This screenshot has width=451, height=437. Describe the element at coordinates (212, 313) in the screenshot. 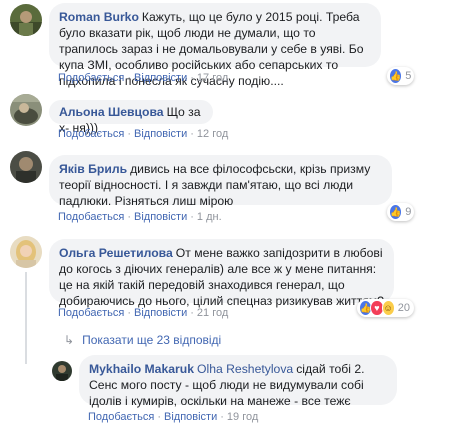

I see `comment-time: 21 год` at that location.